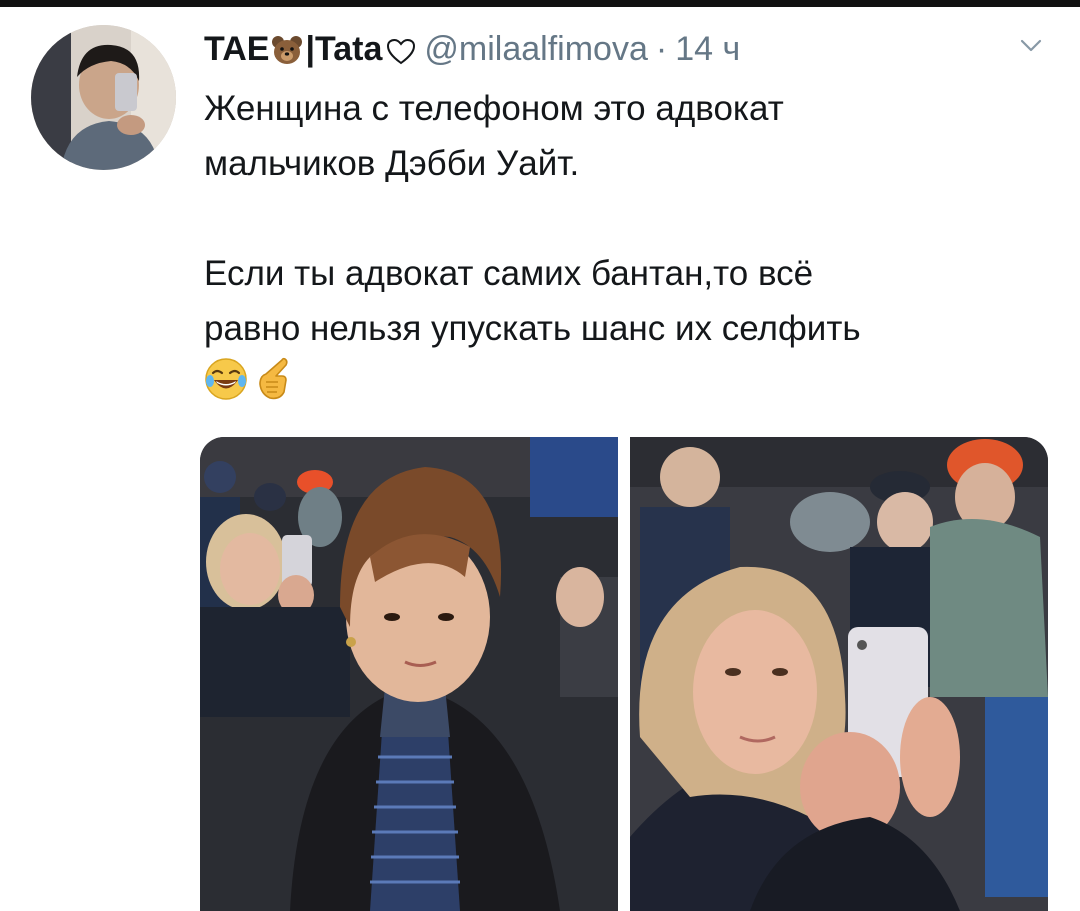 Image resolution: width=1080 pixels, height=911 pixels. Describe the element at coordinates (226, 381) in the screenshot. I see `laughing-tears-emoji` at that location.